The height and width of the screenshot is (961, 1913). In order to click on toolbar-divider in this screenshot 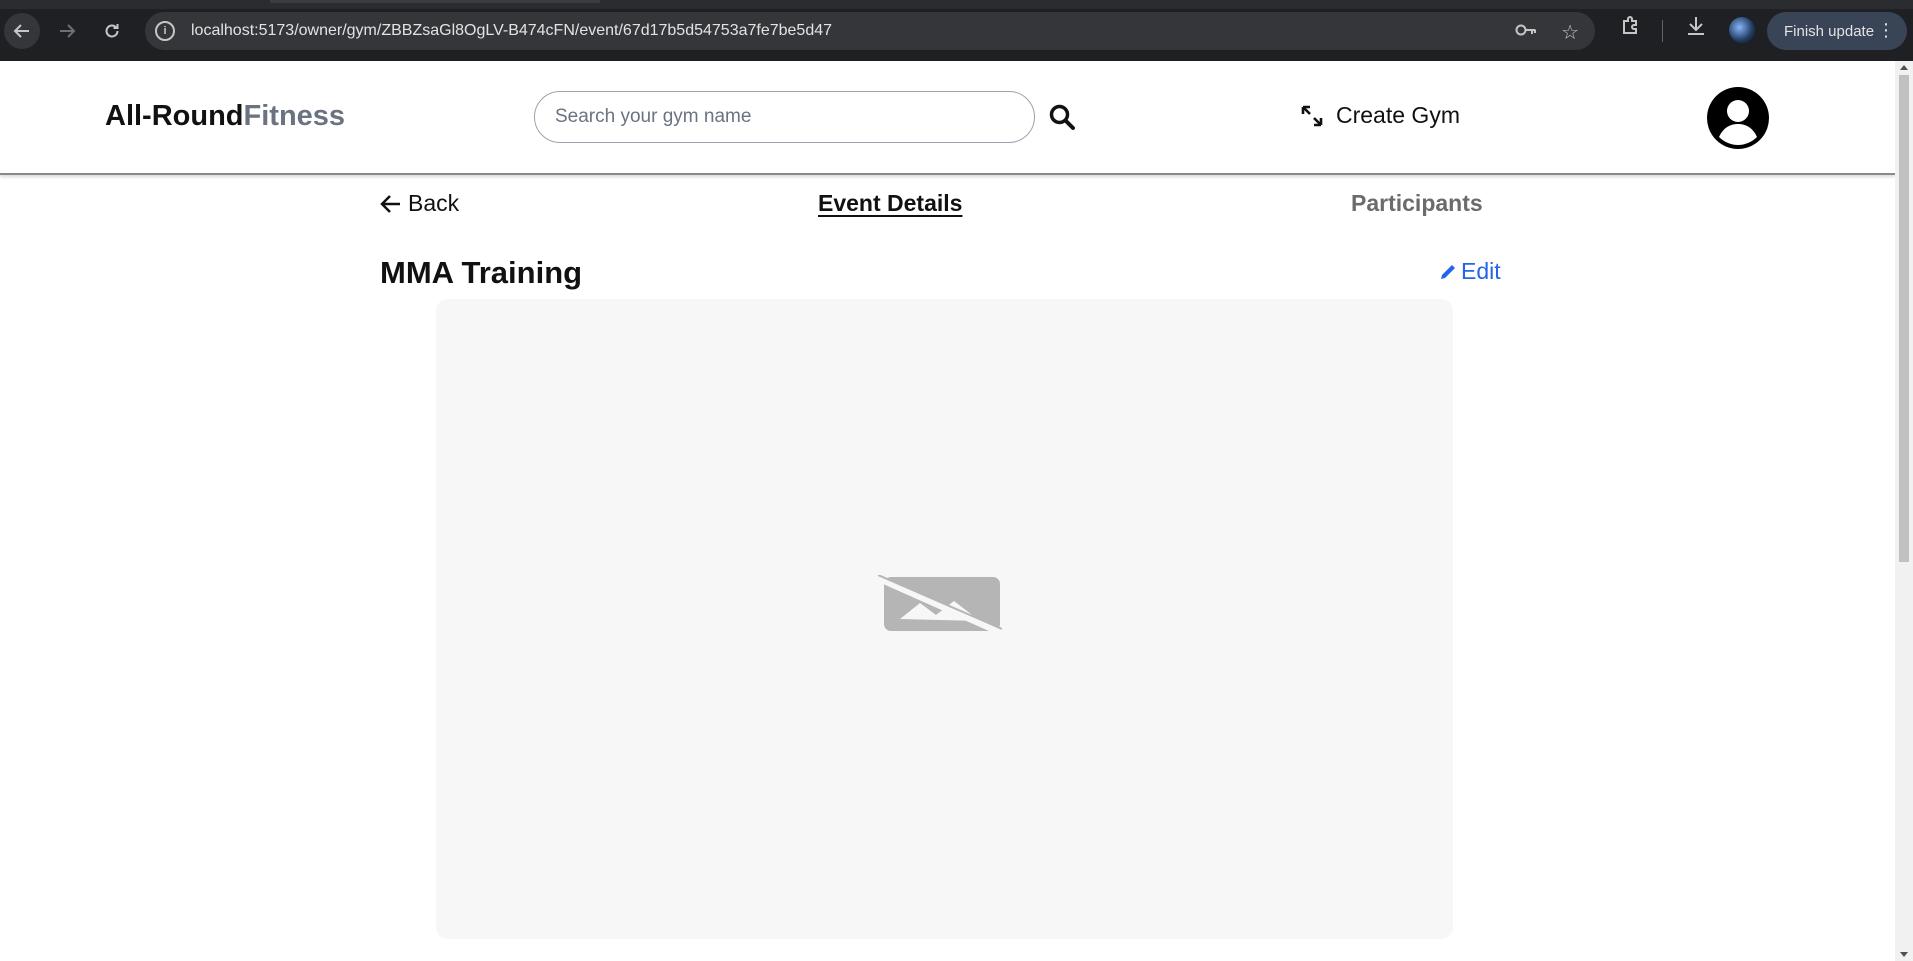, I will do `click(1662, 31)`.